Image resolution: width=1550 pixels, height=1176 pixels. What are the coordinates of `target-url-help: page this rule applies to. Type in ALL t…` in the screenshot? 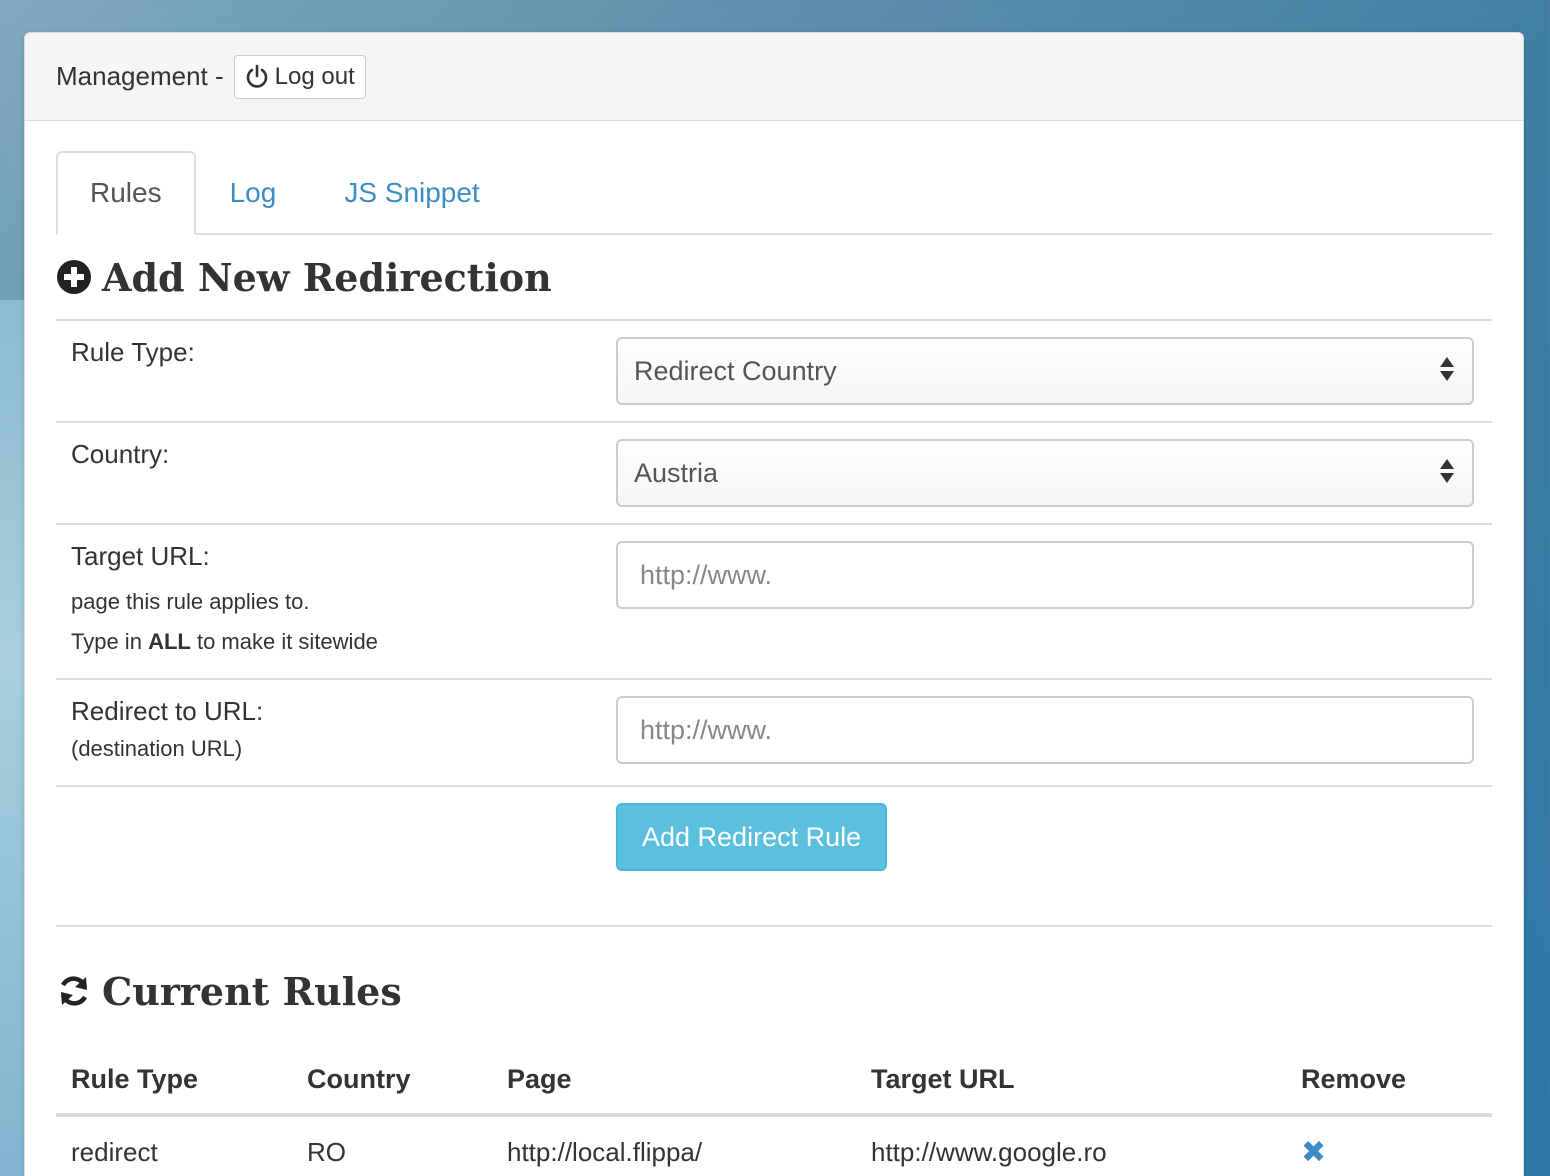 It's located at (336, 622).